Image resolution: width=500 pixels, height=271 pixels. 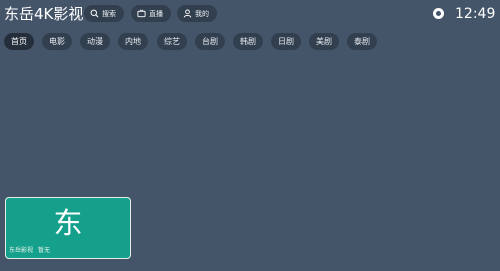 I want to click on tab-taiwan-drama: 台剧, so click(x=210, y=41).